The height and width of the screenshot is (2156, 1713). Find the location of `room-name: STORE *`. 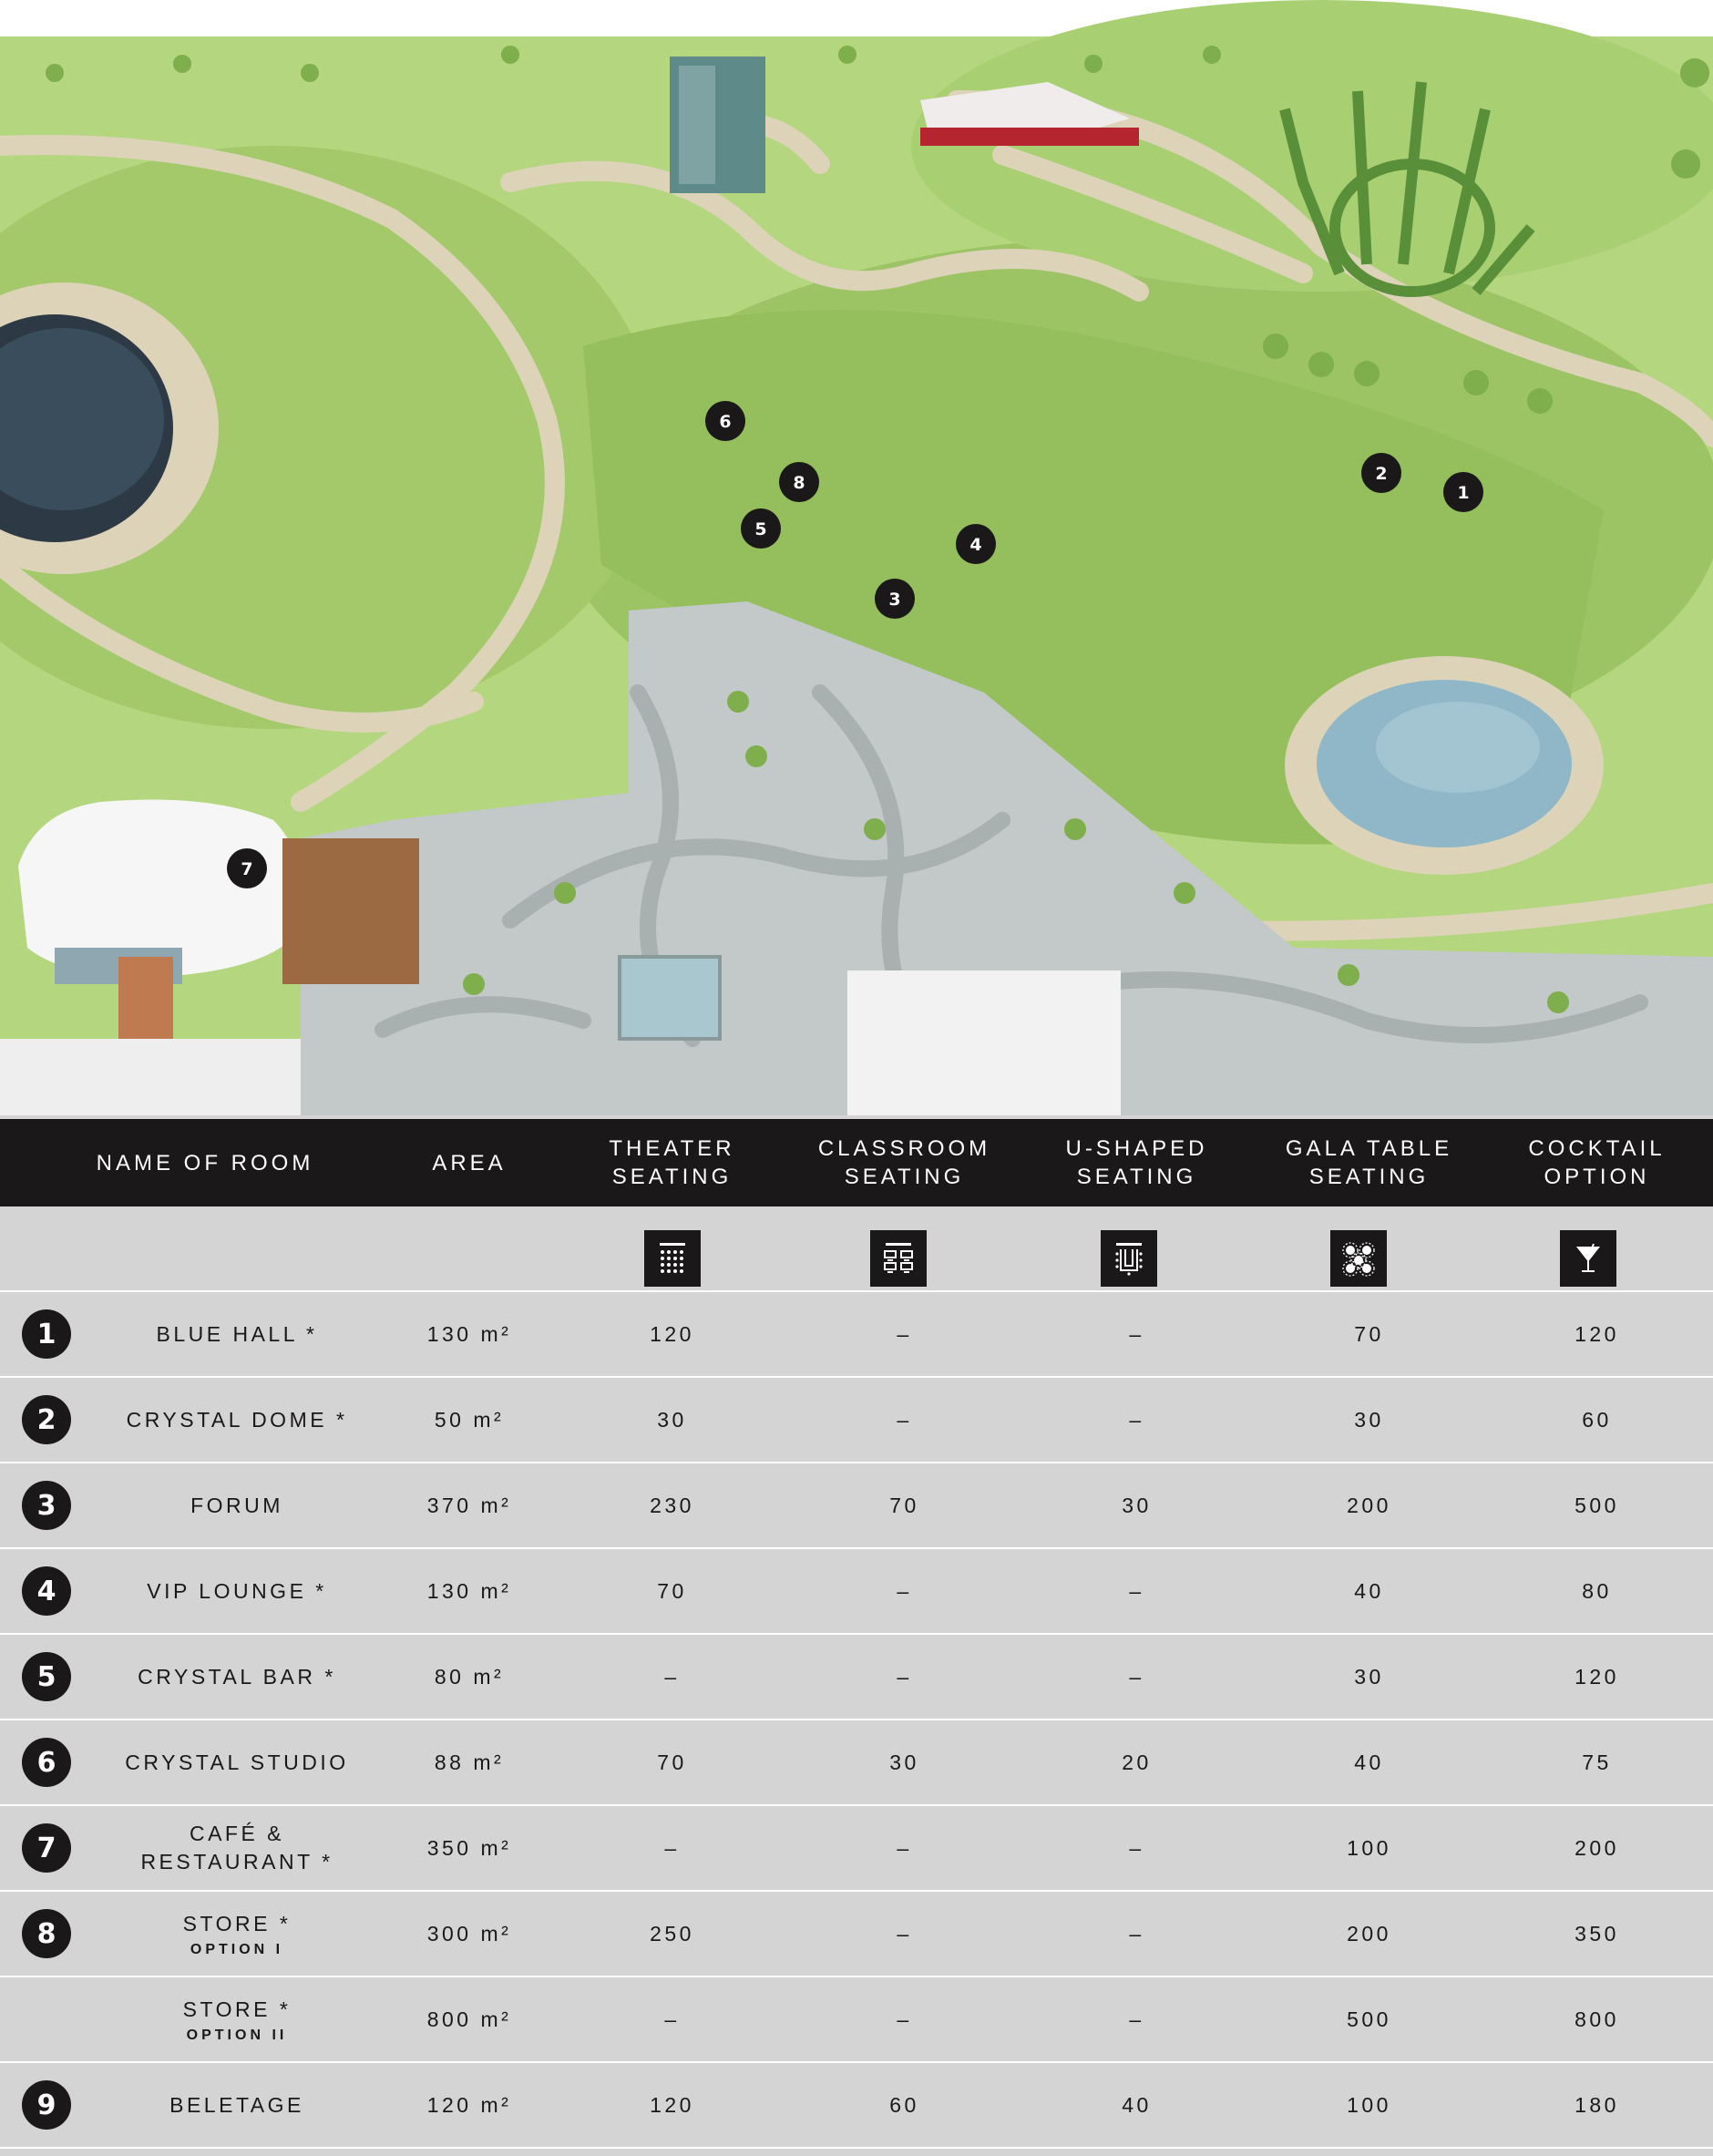

room-name: STORE * is located at coordinates (237, 2009).